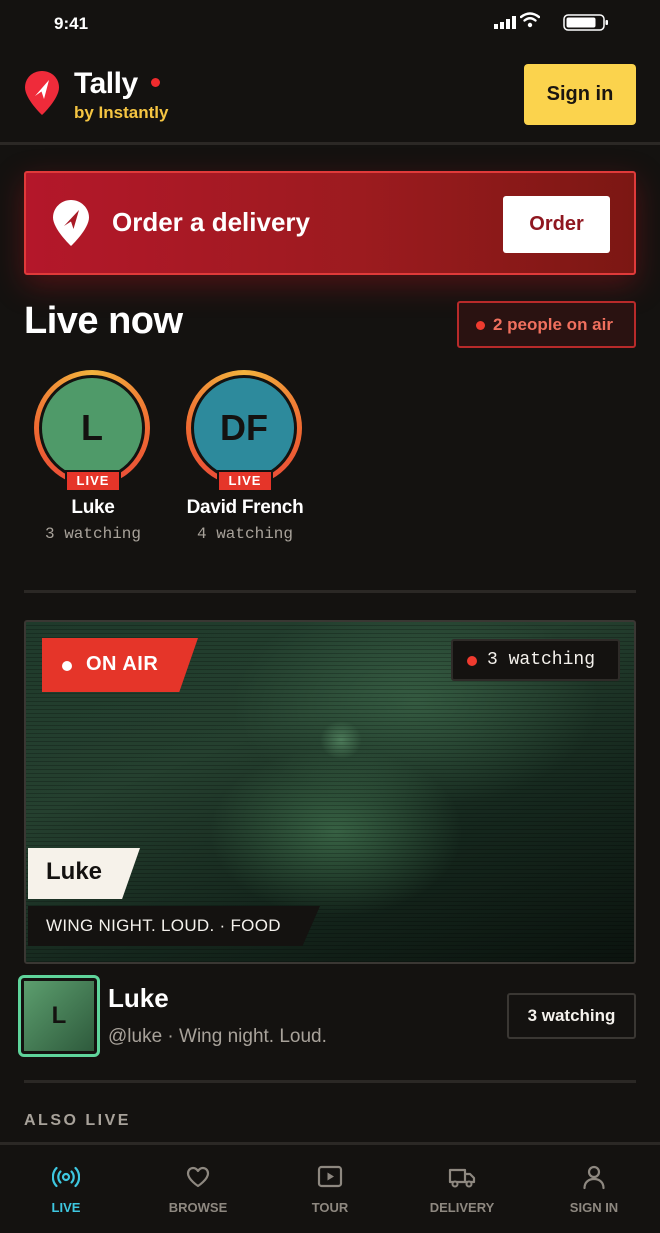  I want to click on video-watching-count: 3 watching, so click(541, 660).